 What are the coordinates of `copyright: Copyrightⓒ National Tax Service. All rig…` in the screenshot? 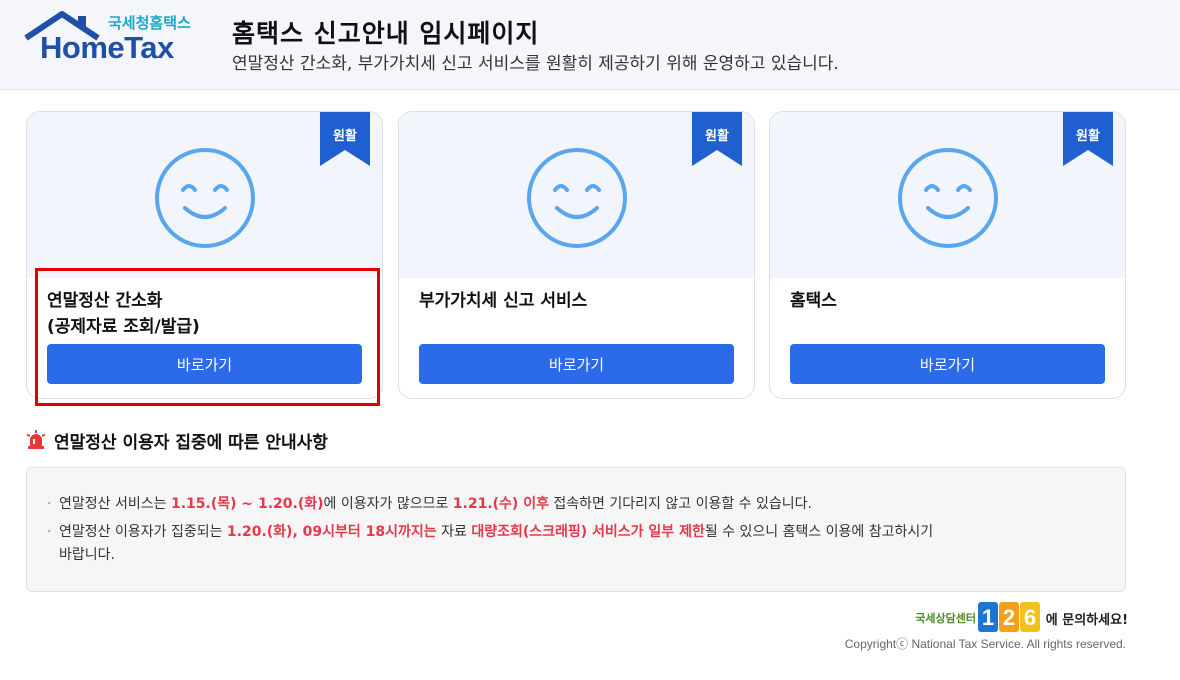 It's located at (985, 644).